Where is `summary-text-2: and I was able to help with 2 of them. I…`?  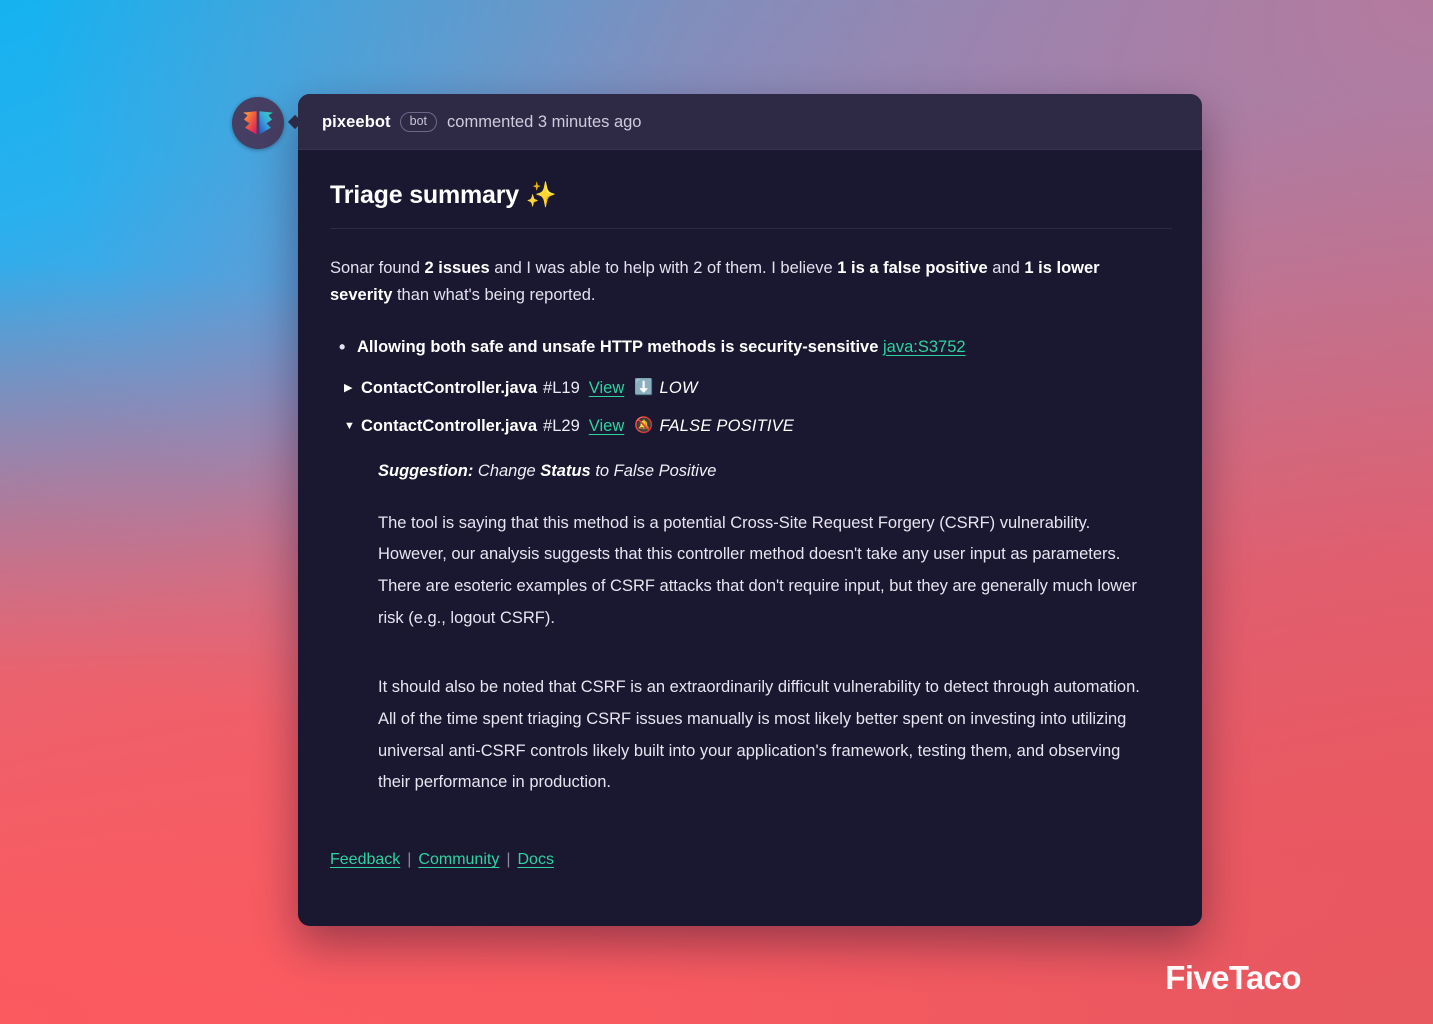
summary-text-2: and I was able to help with 2 of them. I… is located at coordinates (663, 268).